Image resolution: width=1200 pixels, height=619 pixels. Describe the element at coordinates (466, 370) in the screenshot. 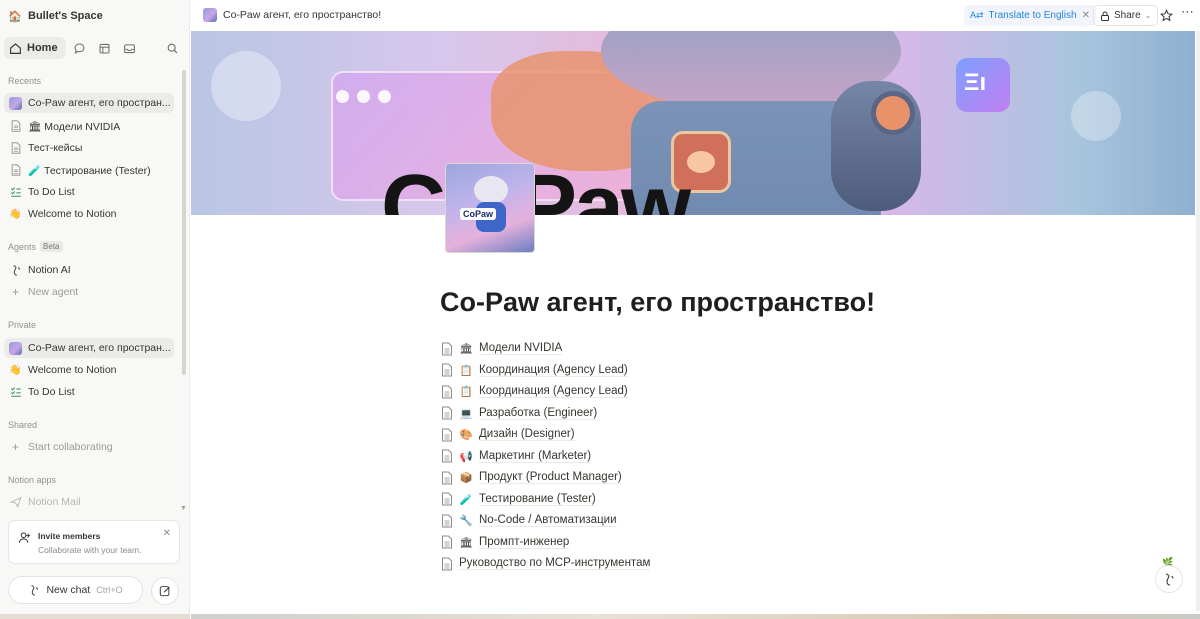

I see `subpage-emoji: 📋` at that location.